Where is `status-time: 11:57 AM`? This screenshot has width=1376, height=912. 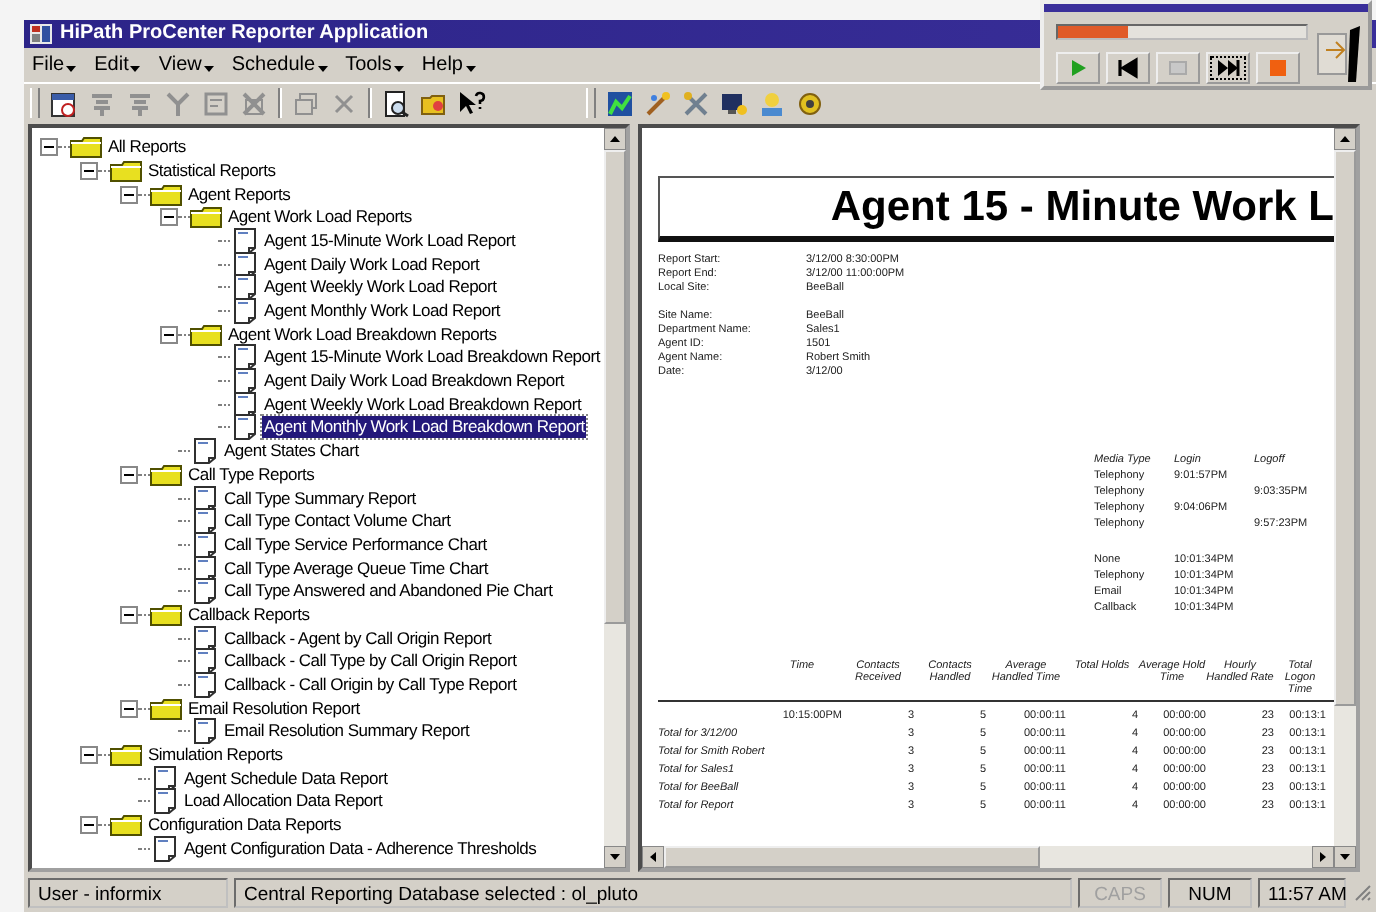
status-time: 11:57 AM is located at coordinates (1302, 892).